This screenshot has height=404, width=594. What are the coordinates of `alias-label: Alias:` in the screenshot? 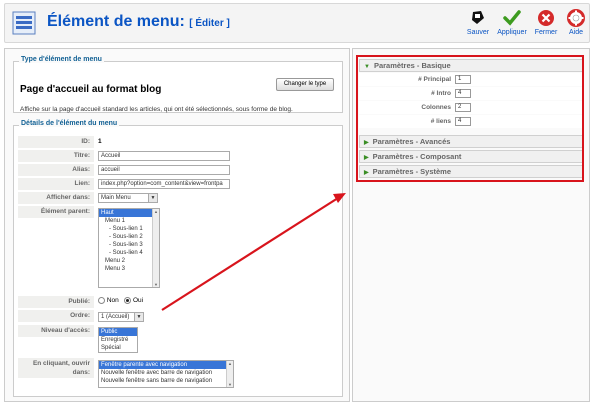 It's located at (56, 170).